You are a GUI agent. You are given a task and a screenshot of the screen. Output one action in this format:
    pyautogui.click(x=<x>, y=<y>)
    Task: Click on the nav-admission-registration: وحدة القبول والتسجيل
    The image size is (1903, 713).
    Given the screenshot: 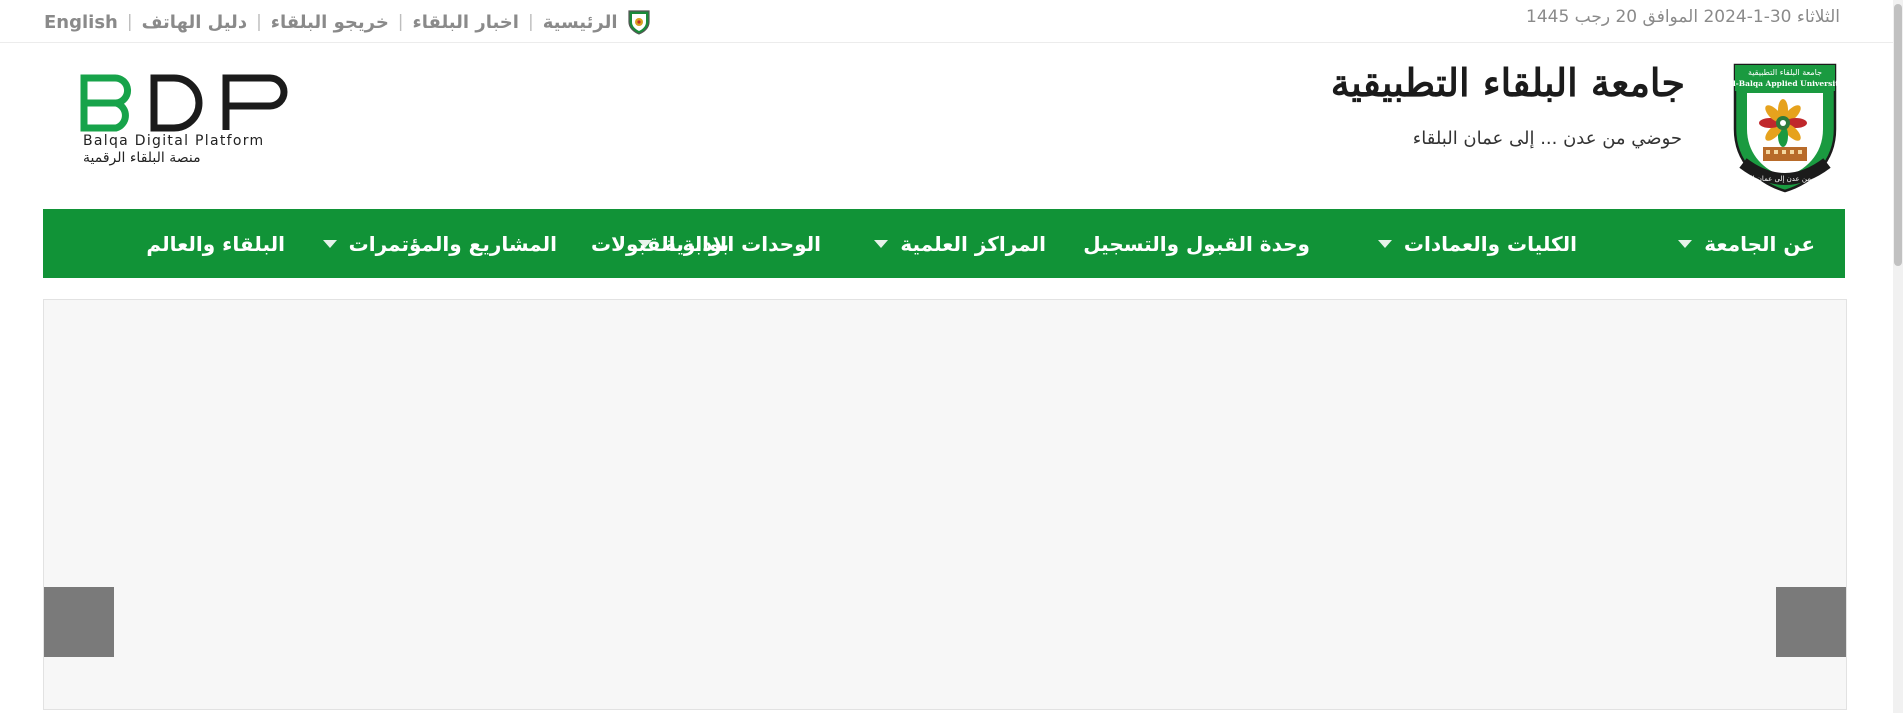 What is the action you would take?
    pyautogui.click(x=1196, y=243)
    